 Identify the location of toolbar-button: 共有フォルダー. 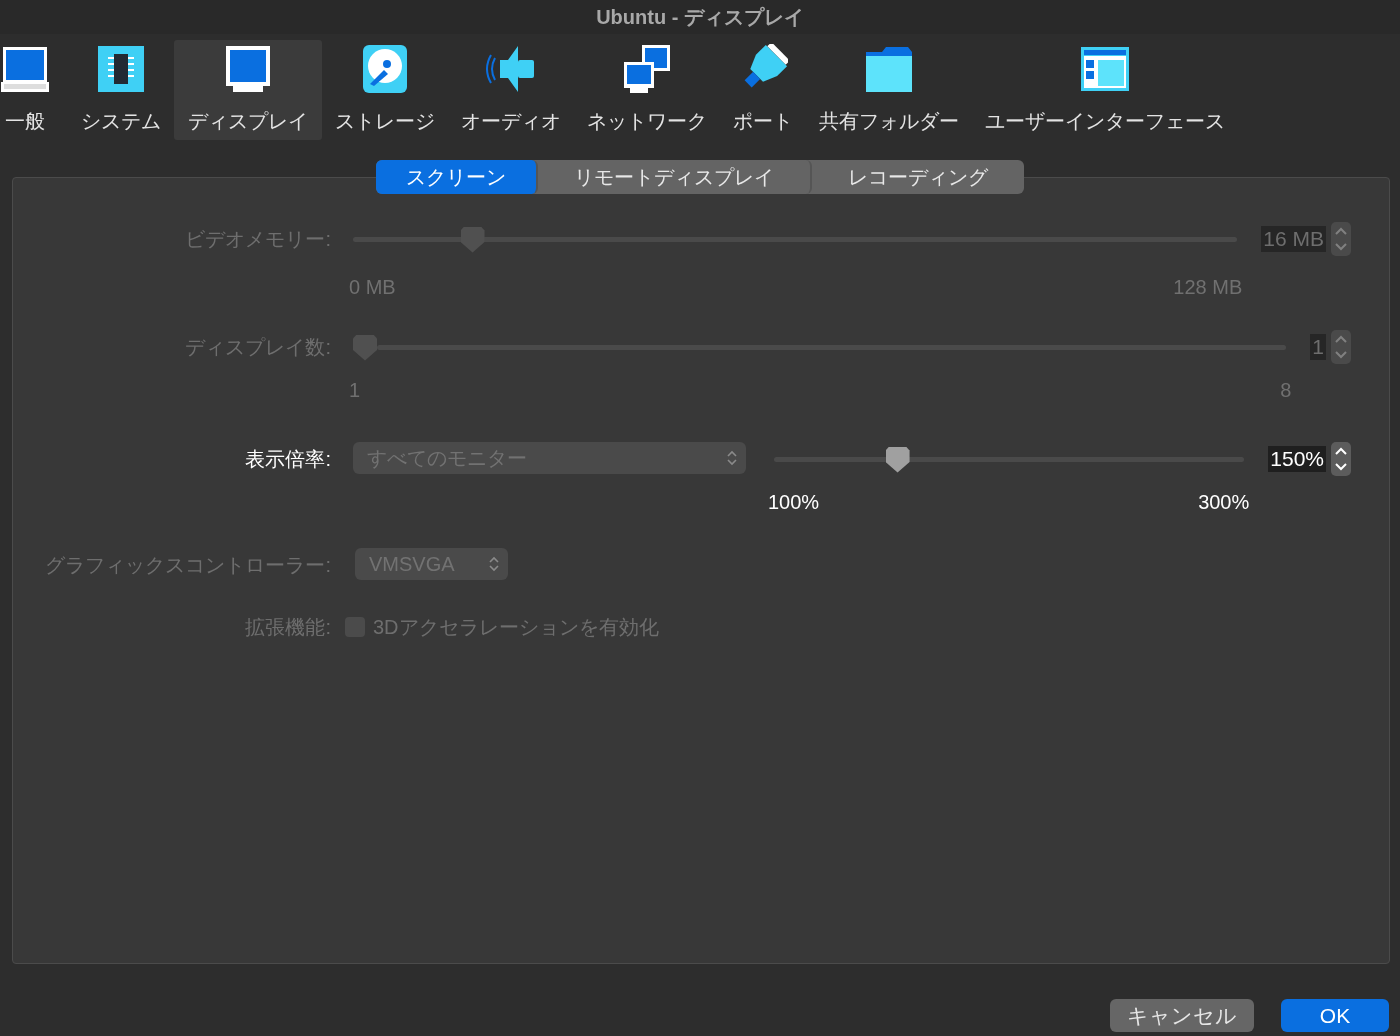
(889, 90).